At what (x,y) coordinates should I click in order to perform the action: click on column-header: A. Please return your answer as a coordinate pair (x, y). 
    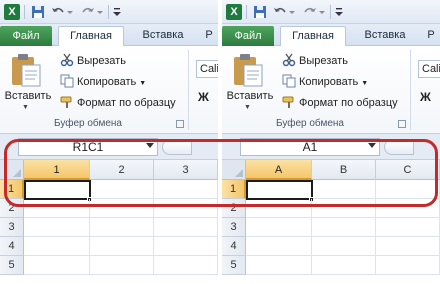
    Looking at the image, I should click on (279, 170).